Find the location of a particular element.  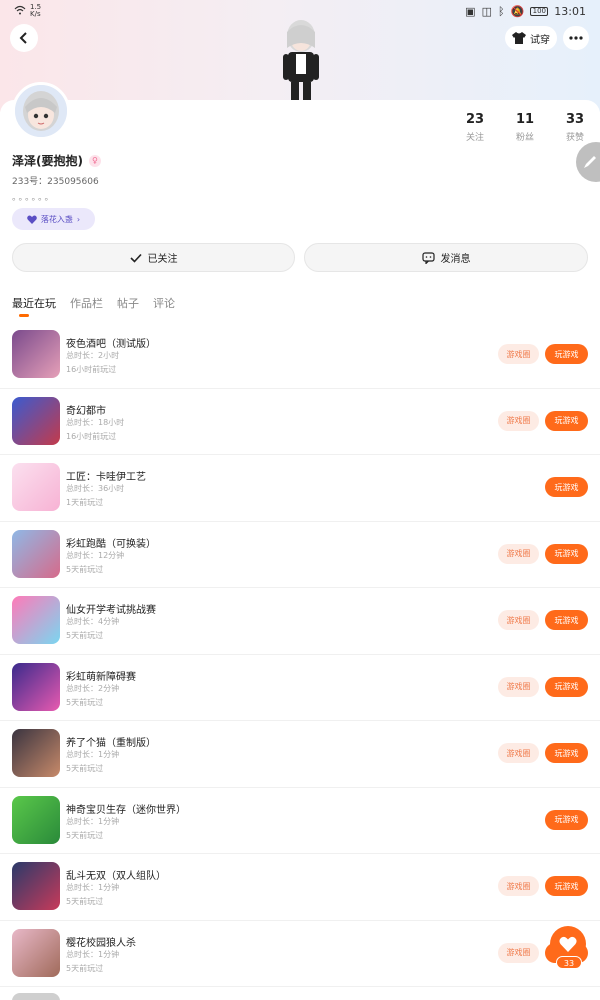

clock: 13:01 is located at coordinates (570, 11).